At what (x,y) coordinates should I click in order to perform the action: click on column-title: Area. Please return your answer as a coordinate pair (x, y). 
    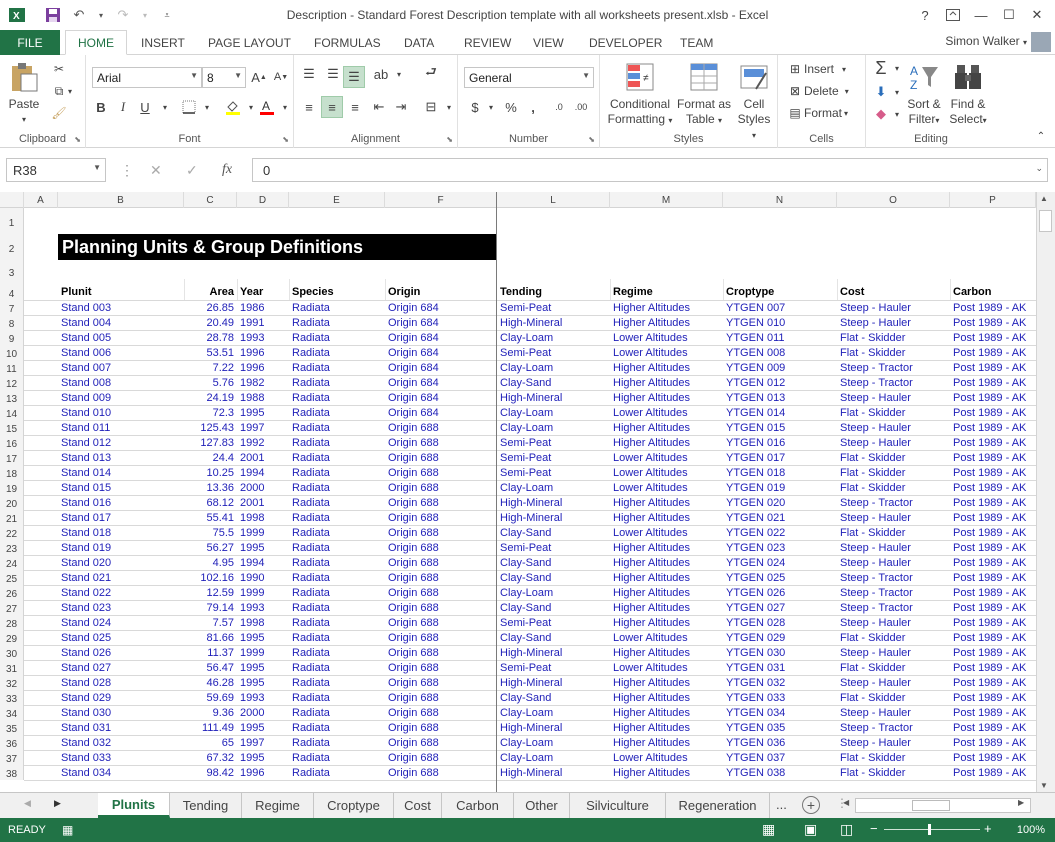
    Looking at the image, I should click on (210, 288).